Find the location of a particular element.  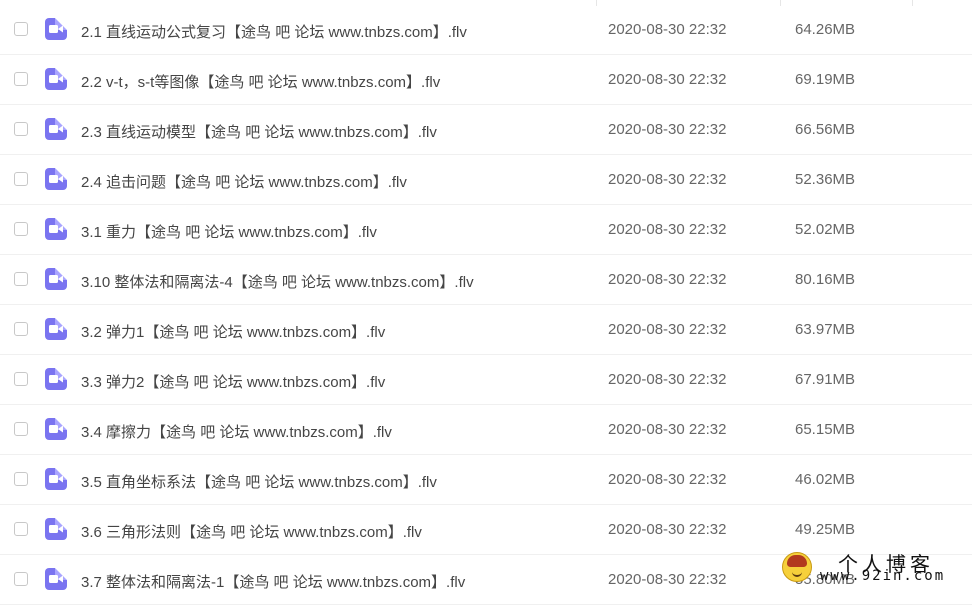

mascot-icon is located at coordinates (797, 567).